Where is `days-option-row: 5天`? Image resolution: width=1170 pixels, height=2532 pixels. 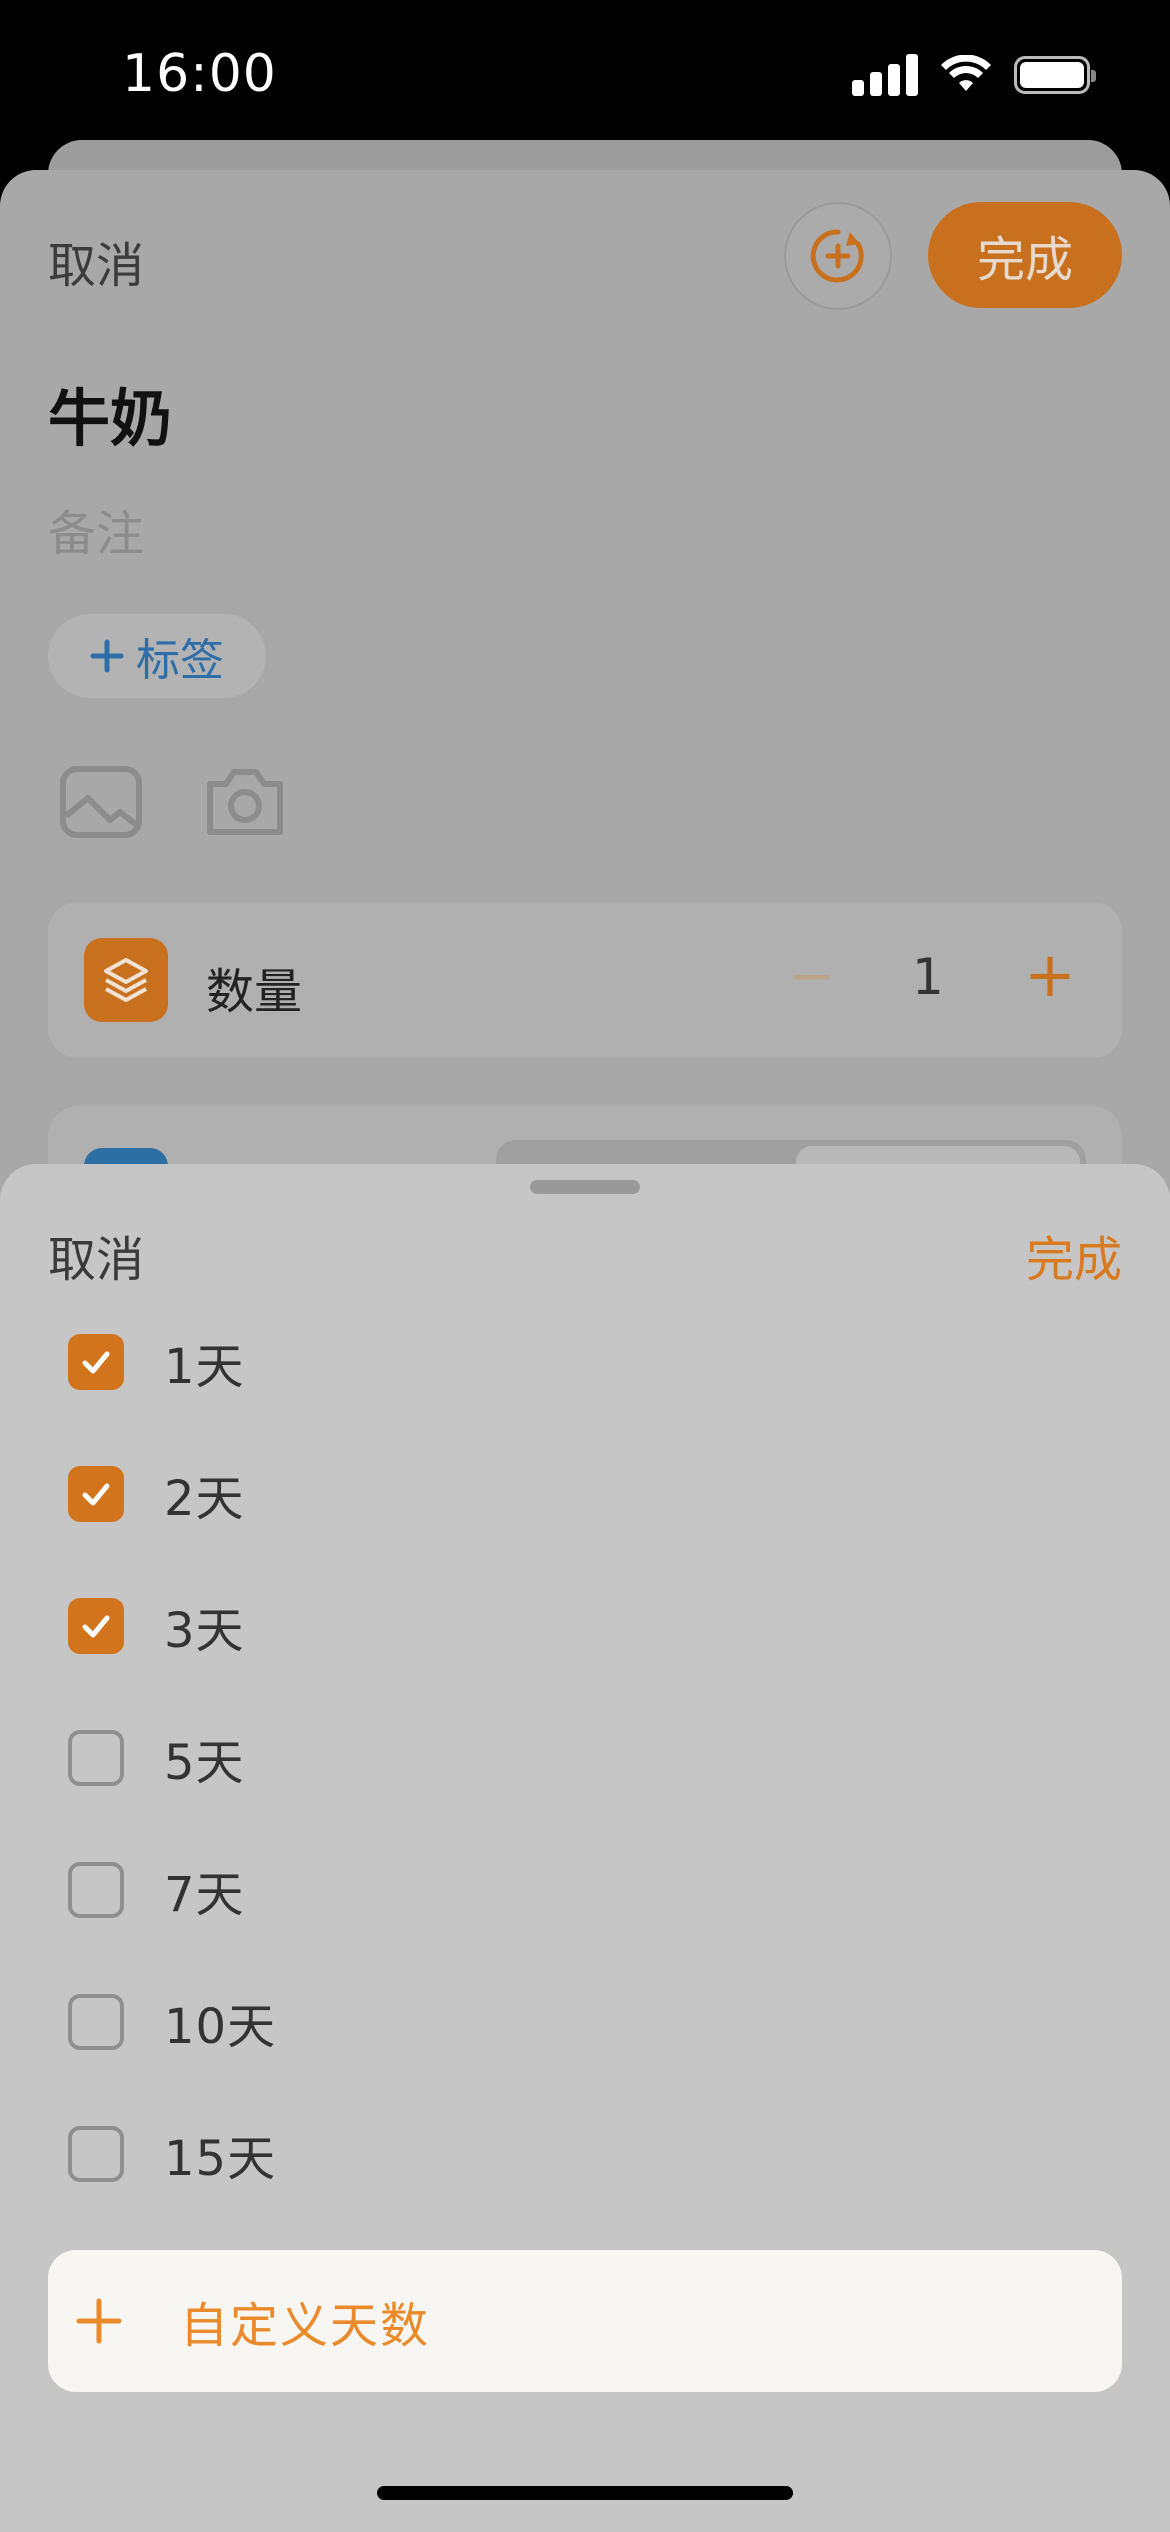
days-option-row: 5天 is located at coordinates (156, 1759).